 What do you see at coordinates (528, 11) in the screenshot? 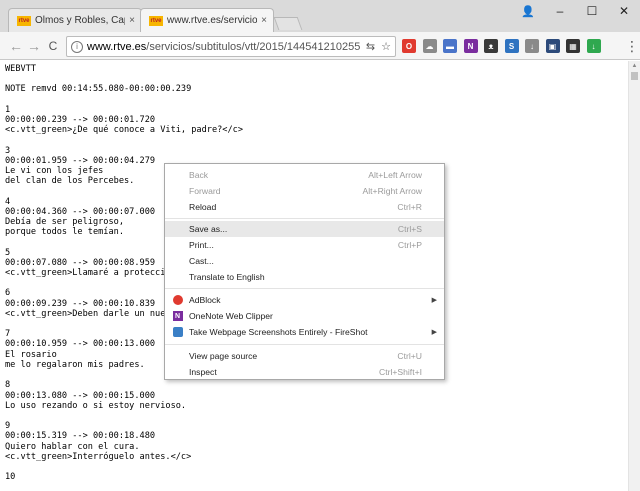
I see `account-icon: 👤` at bounding box center [528, 11].